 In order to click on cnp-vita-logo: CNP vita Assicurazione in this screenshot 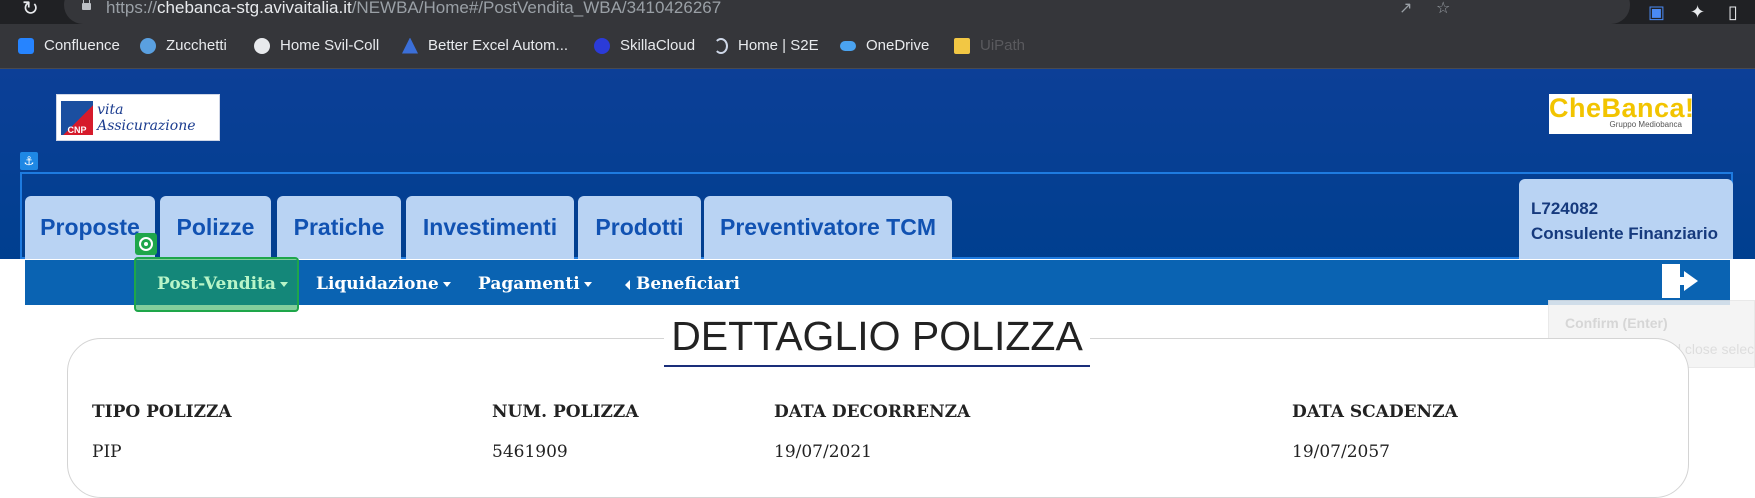, I will do `click(138, 117)`.